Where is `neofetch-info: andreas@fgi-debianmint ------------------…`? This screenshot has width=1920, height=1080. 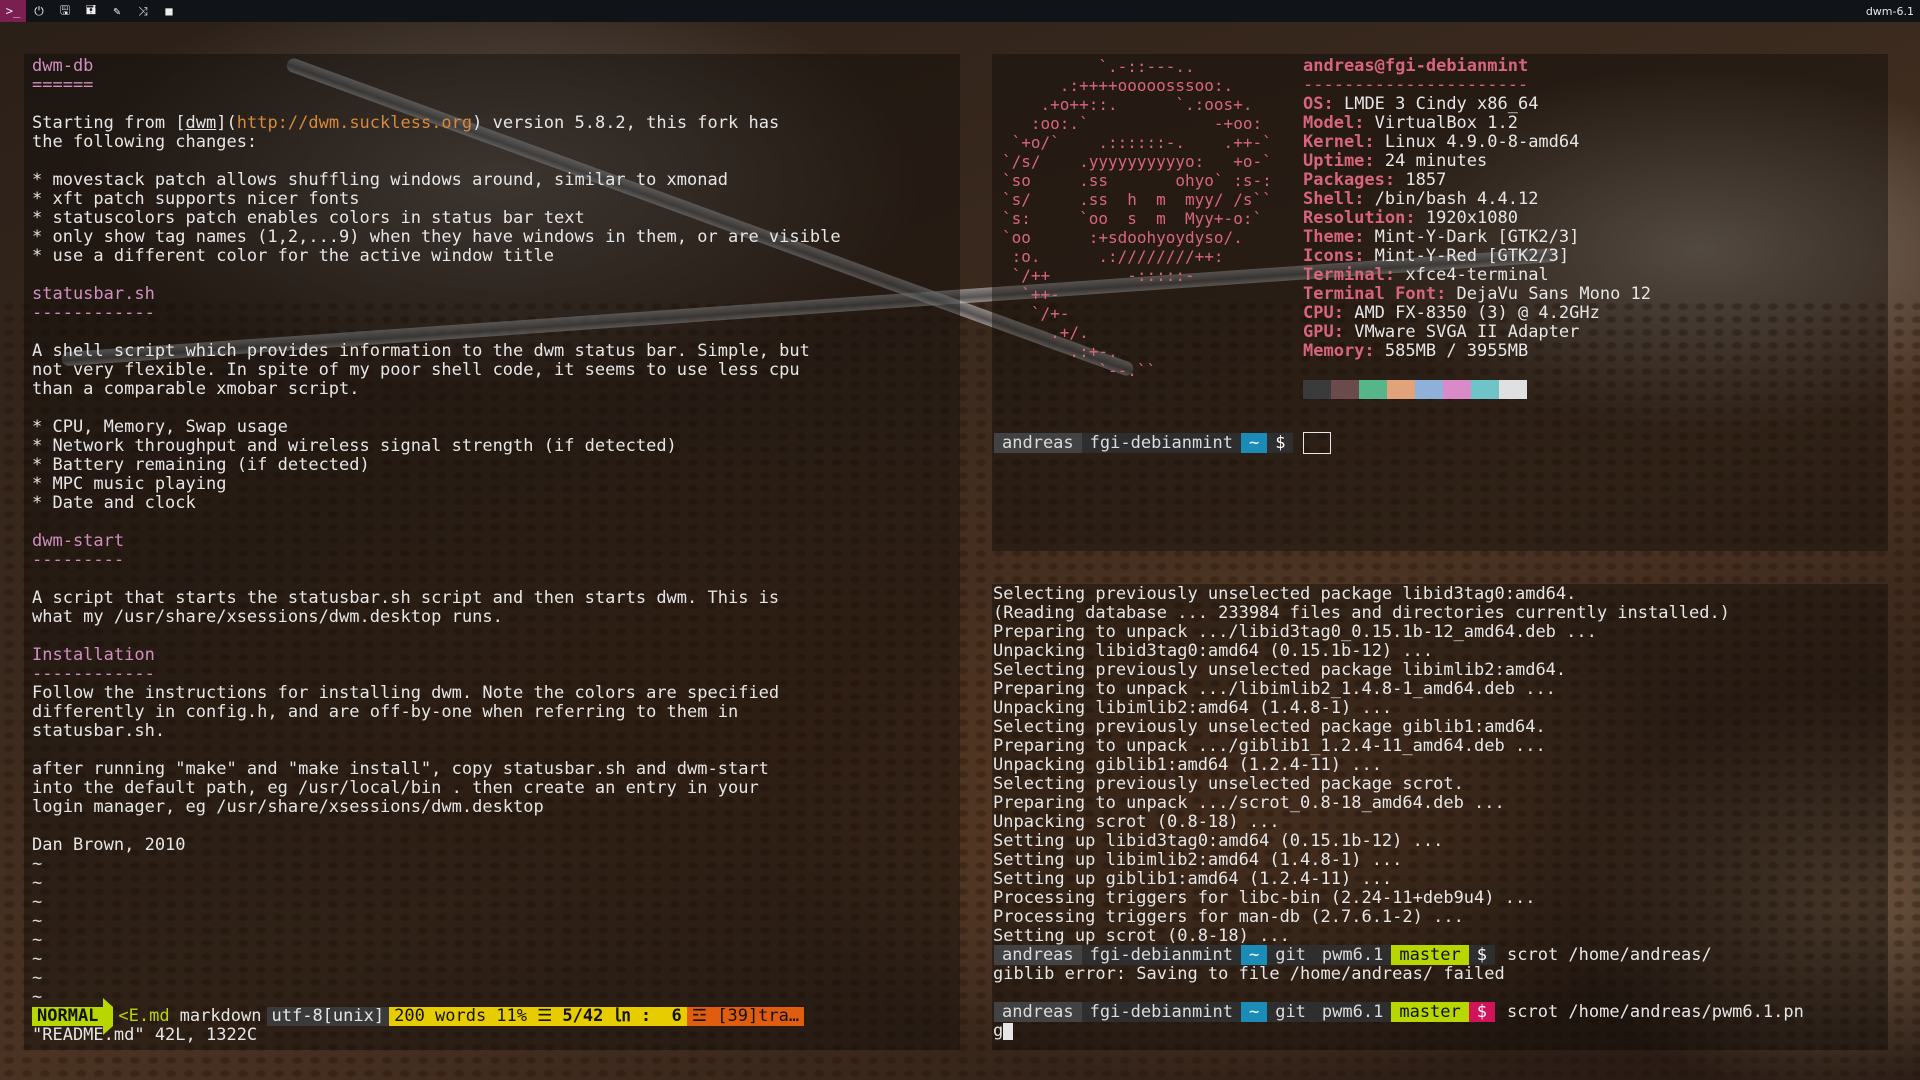
neofetch-info: andreas@fgi-debianmint ------------------… is located at coordinates (1477, 209).